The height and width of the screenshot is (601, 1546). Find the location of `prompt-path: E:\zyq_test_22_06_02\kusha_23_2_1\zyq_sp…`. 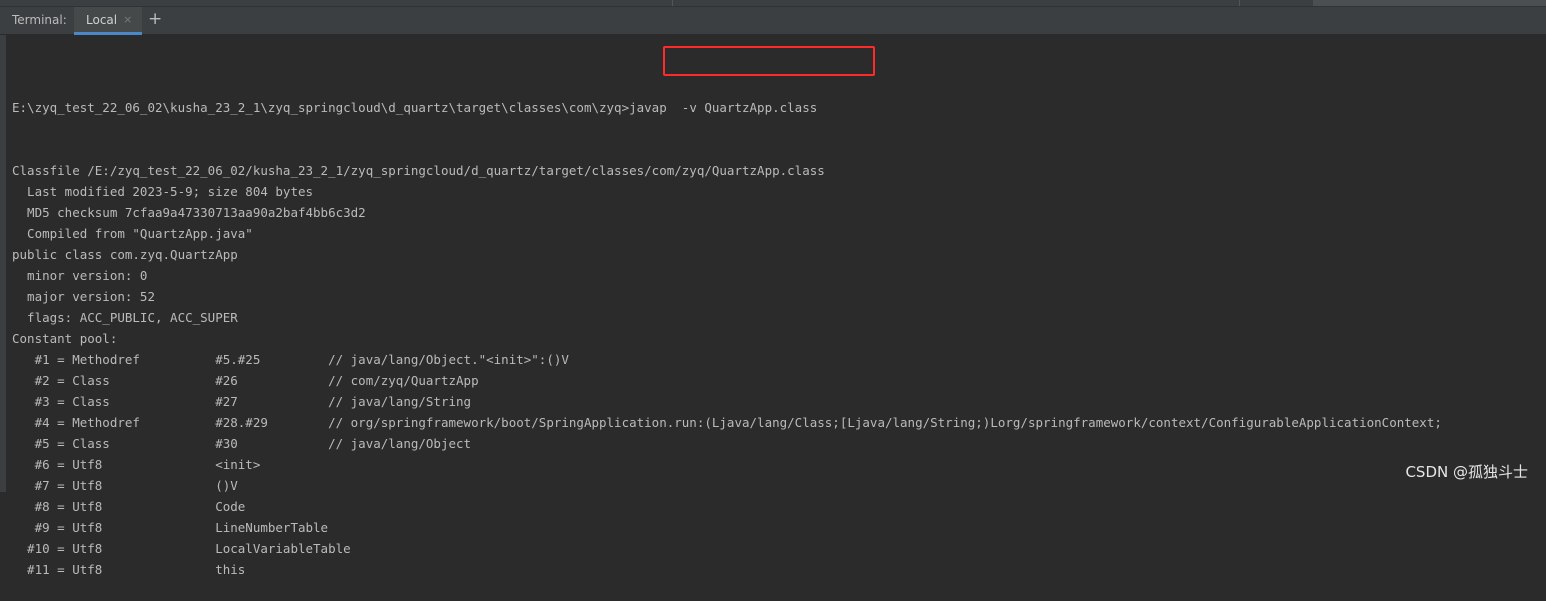

prompt-path: E:\zyq_test_22_06_02\kusha_23_2_1\zyq_sp… is located at coordinates (321, 107).